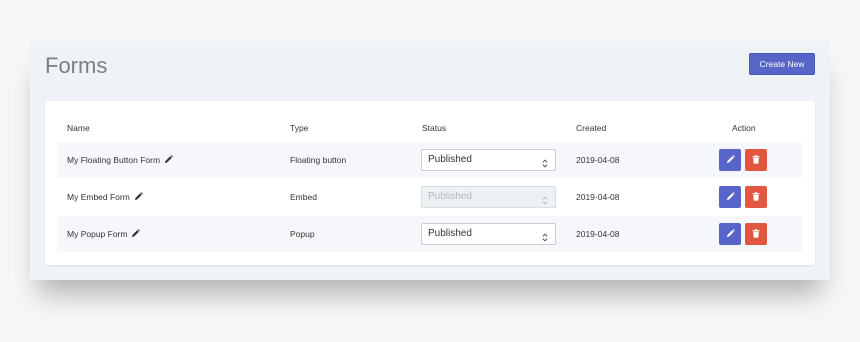 Image resolution: width=860 pixels, height=342 pixels. Describe the element at coordinates (303, 197) in the screenshot. I see `form-type: Embed` at that location.